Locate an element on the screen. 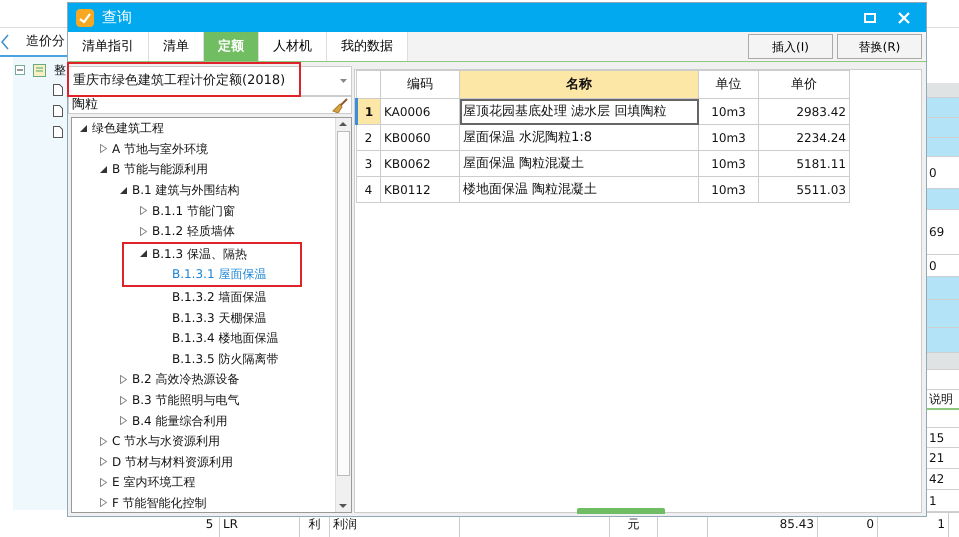 This screenshot has width=959, height=537. tree-item: B.1.1 节能门窗 is located at coordinates (193, 211).